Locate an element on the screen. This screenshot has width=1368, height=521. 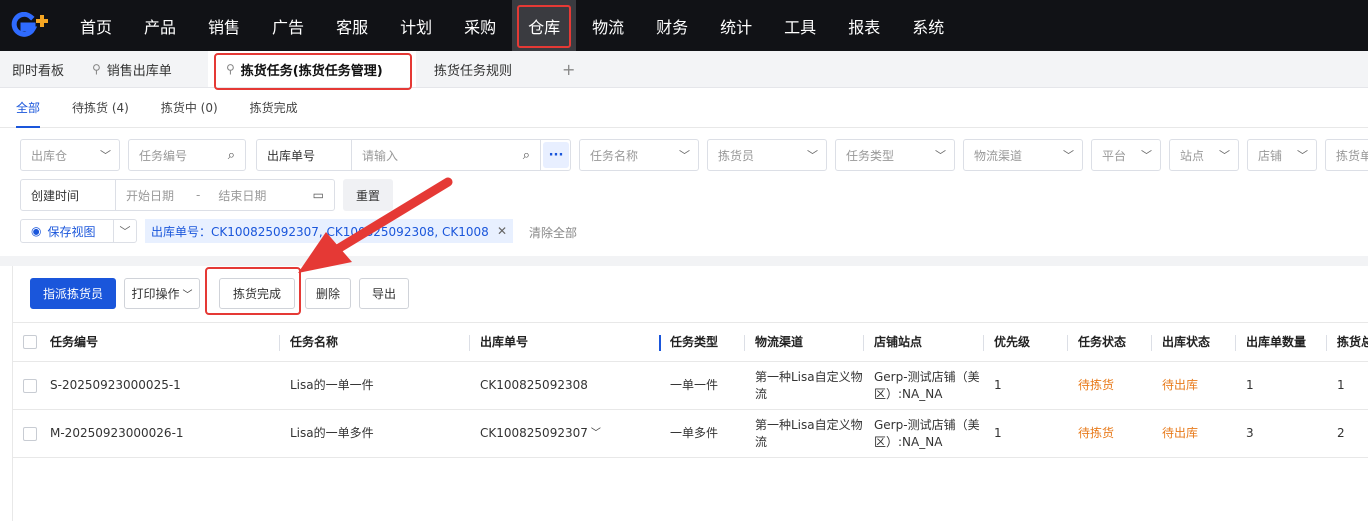
pick-no-input: 拣货单 is located at coordinates (1346, 155).